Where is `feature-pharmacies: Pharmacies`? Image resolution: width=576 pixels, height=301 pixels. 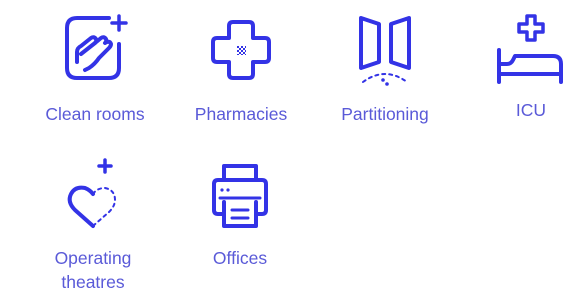
feature-pharmacies: Pharmacies is located at coordinates (241, 68).